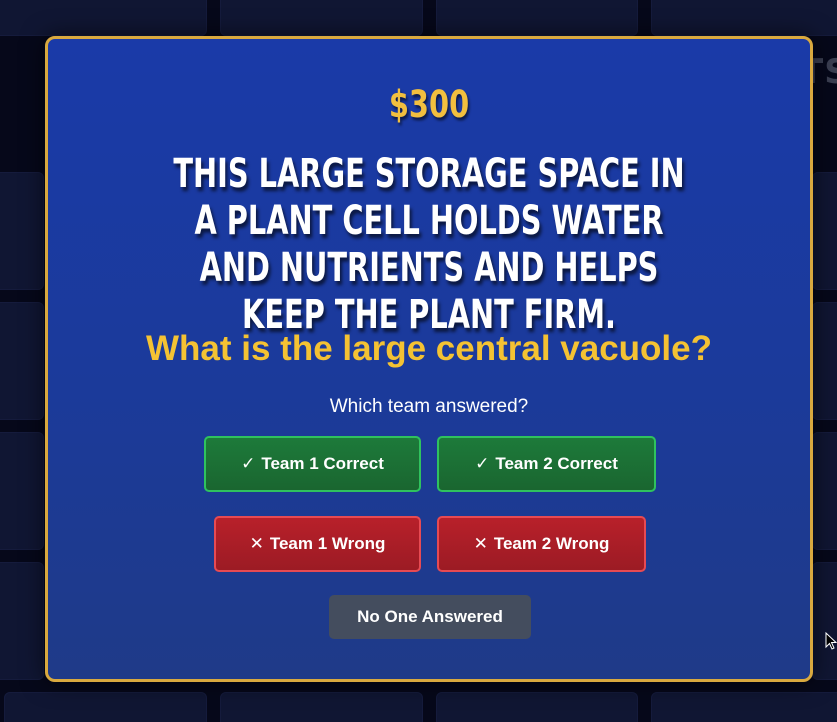 The height and width of the screenshot is (722, 837). I want to click on no-one-answered-label: No One Answered, so click(430, 616).